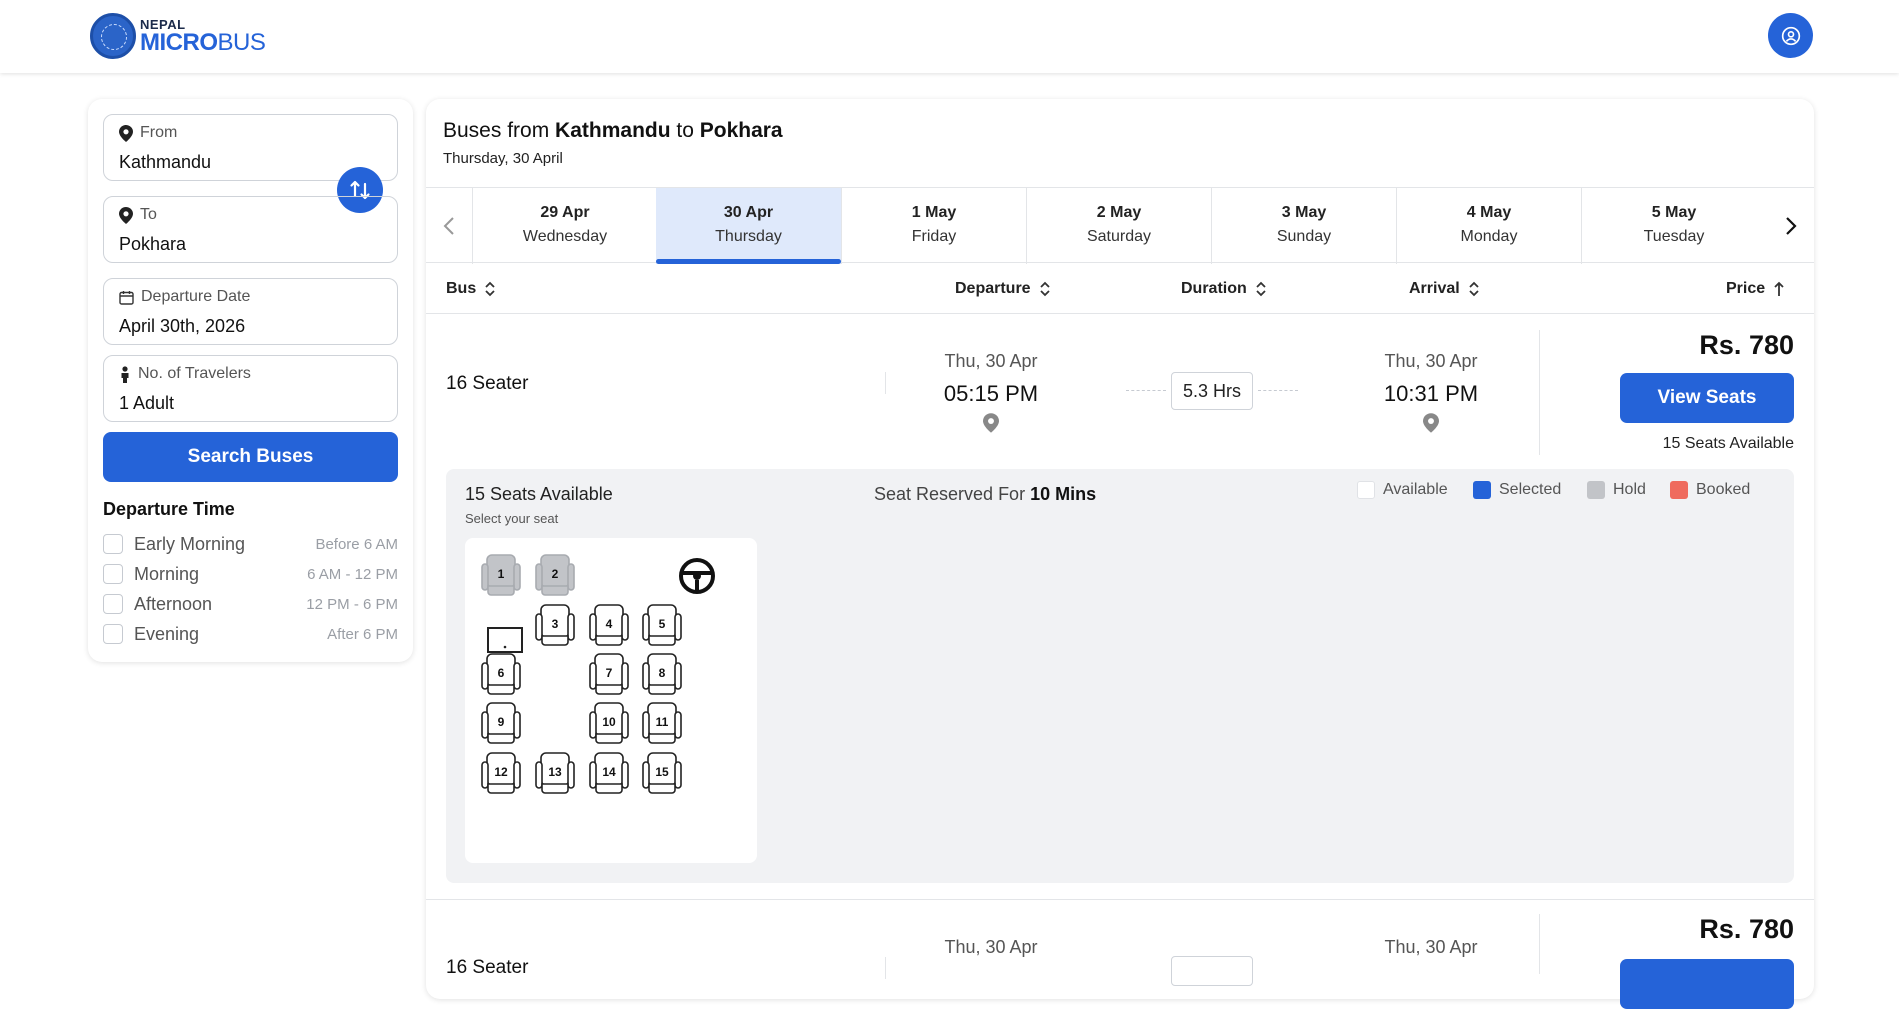  What do you see at coordinates (555, 773) in the screenshot?
I see `seat-13: 13` at bounding box center [555, 773].